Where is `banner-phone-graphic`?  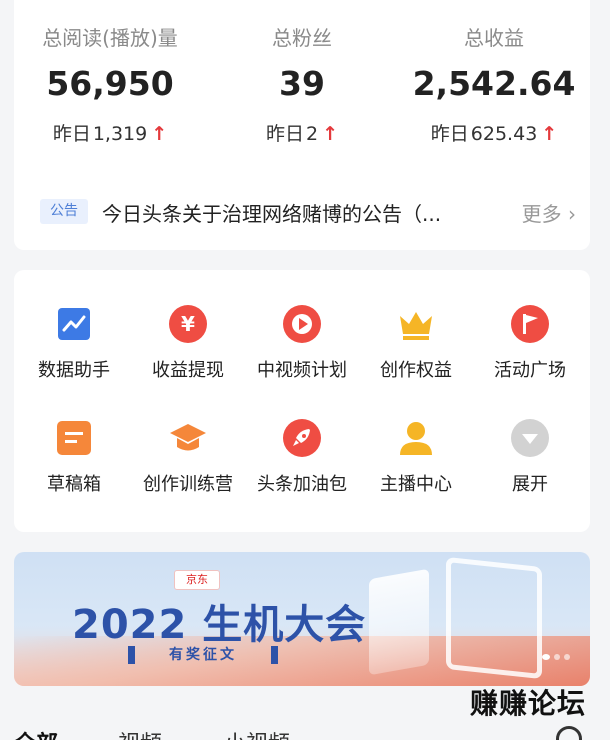 banner-phone-graphic is located at coordinates (399, 622).